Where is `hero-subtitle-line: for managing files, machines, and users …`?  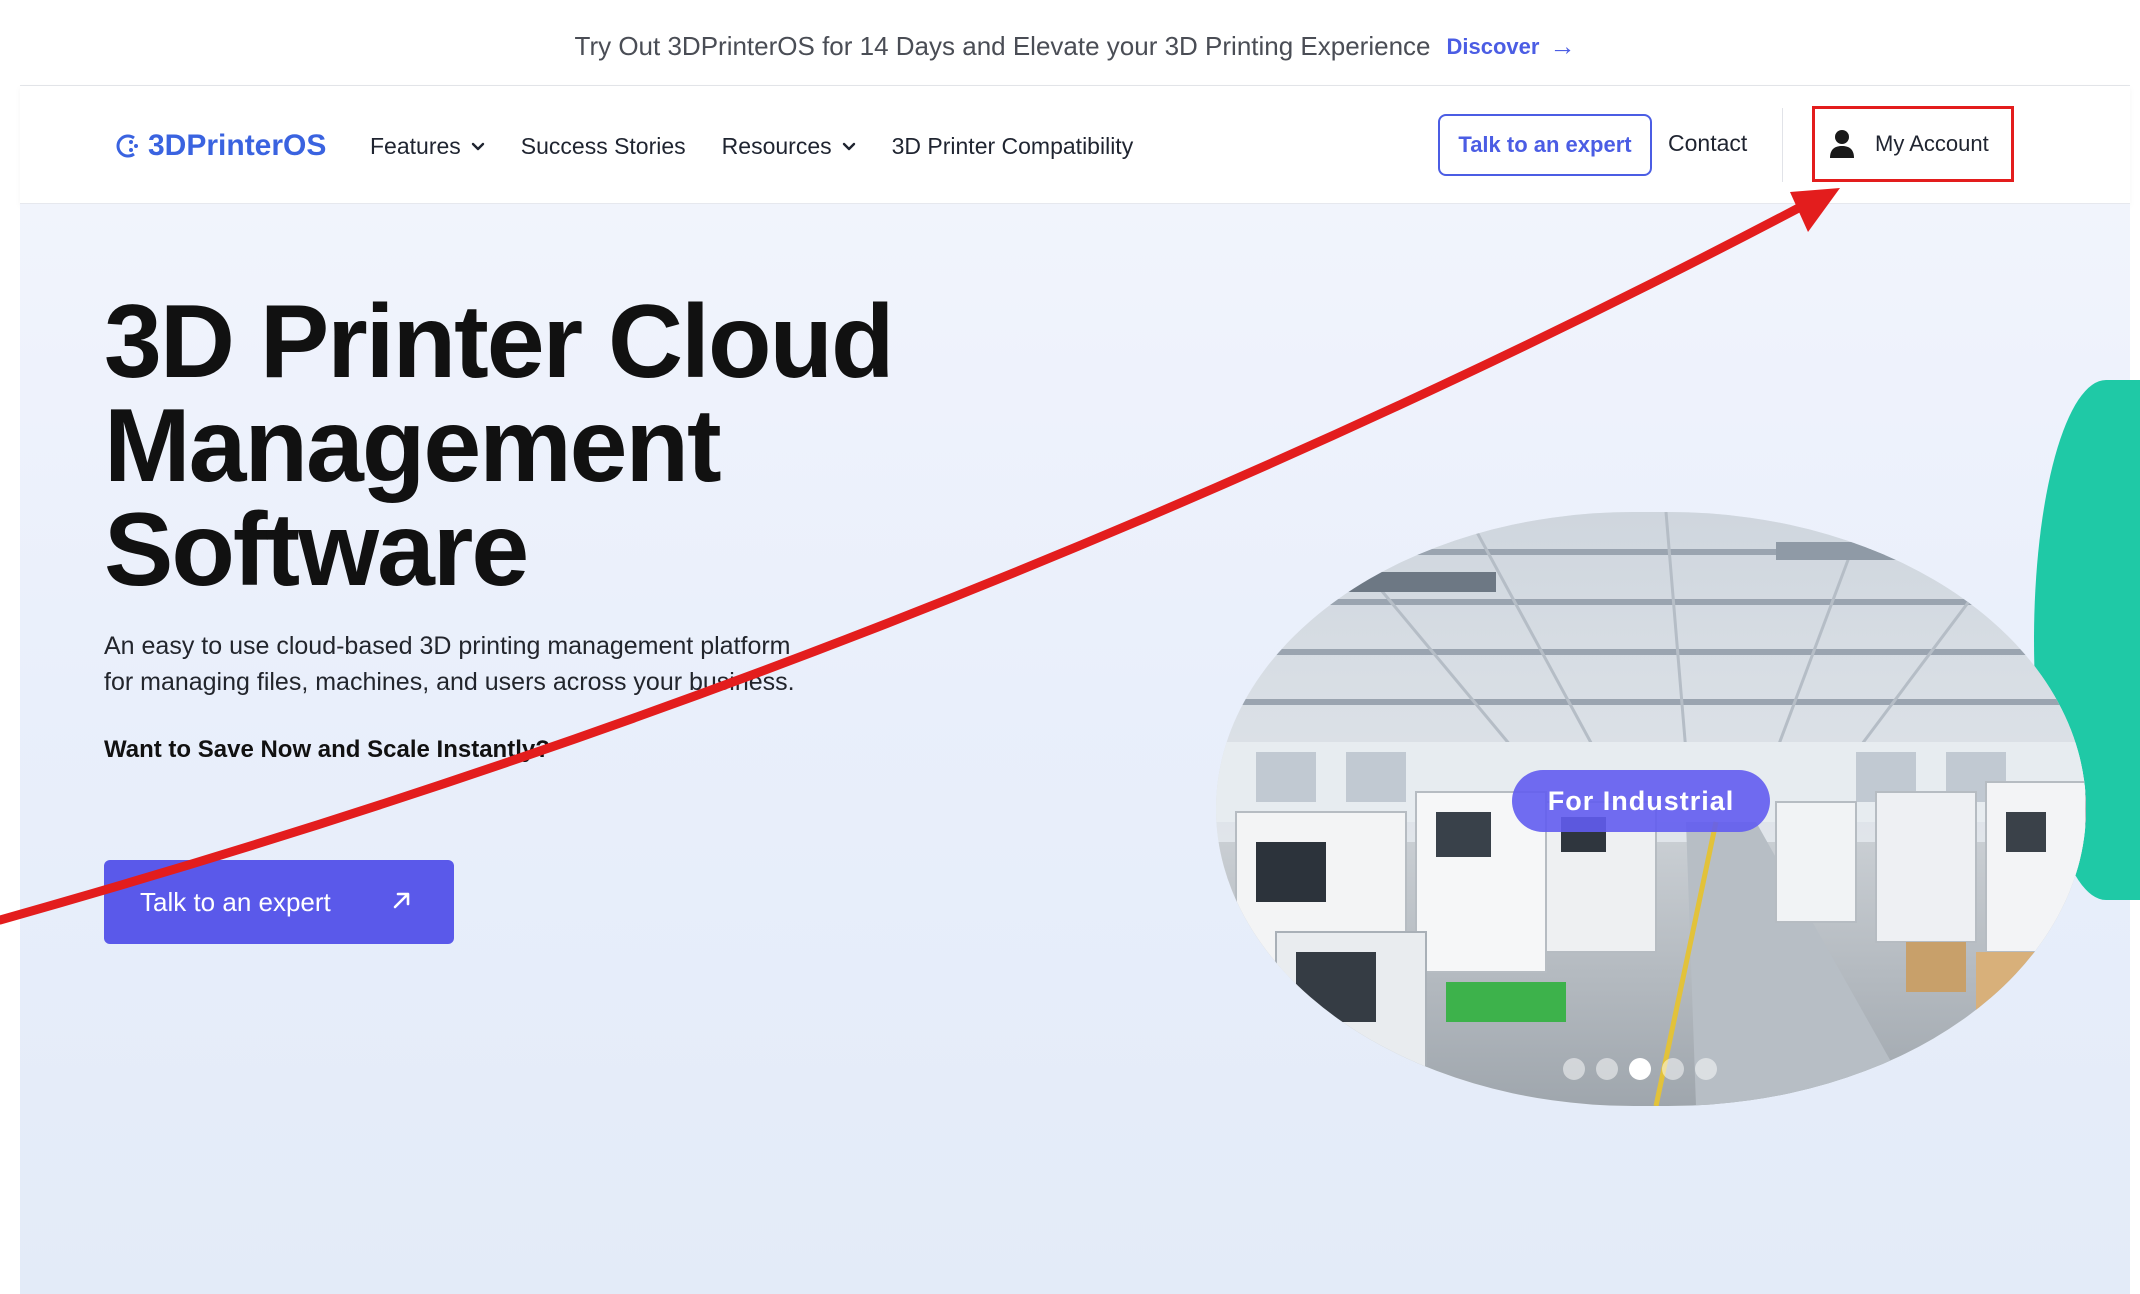 hero-subtitle-line: for managing files, machines, and users … is located at coordinates (449, 682).